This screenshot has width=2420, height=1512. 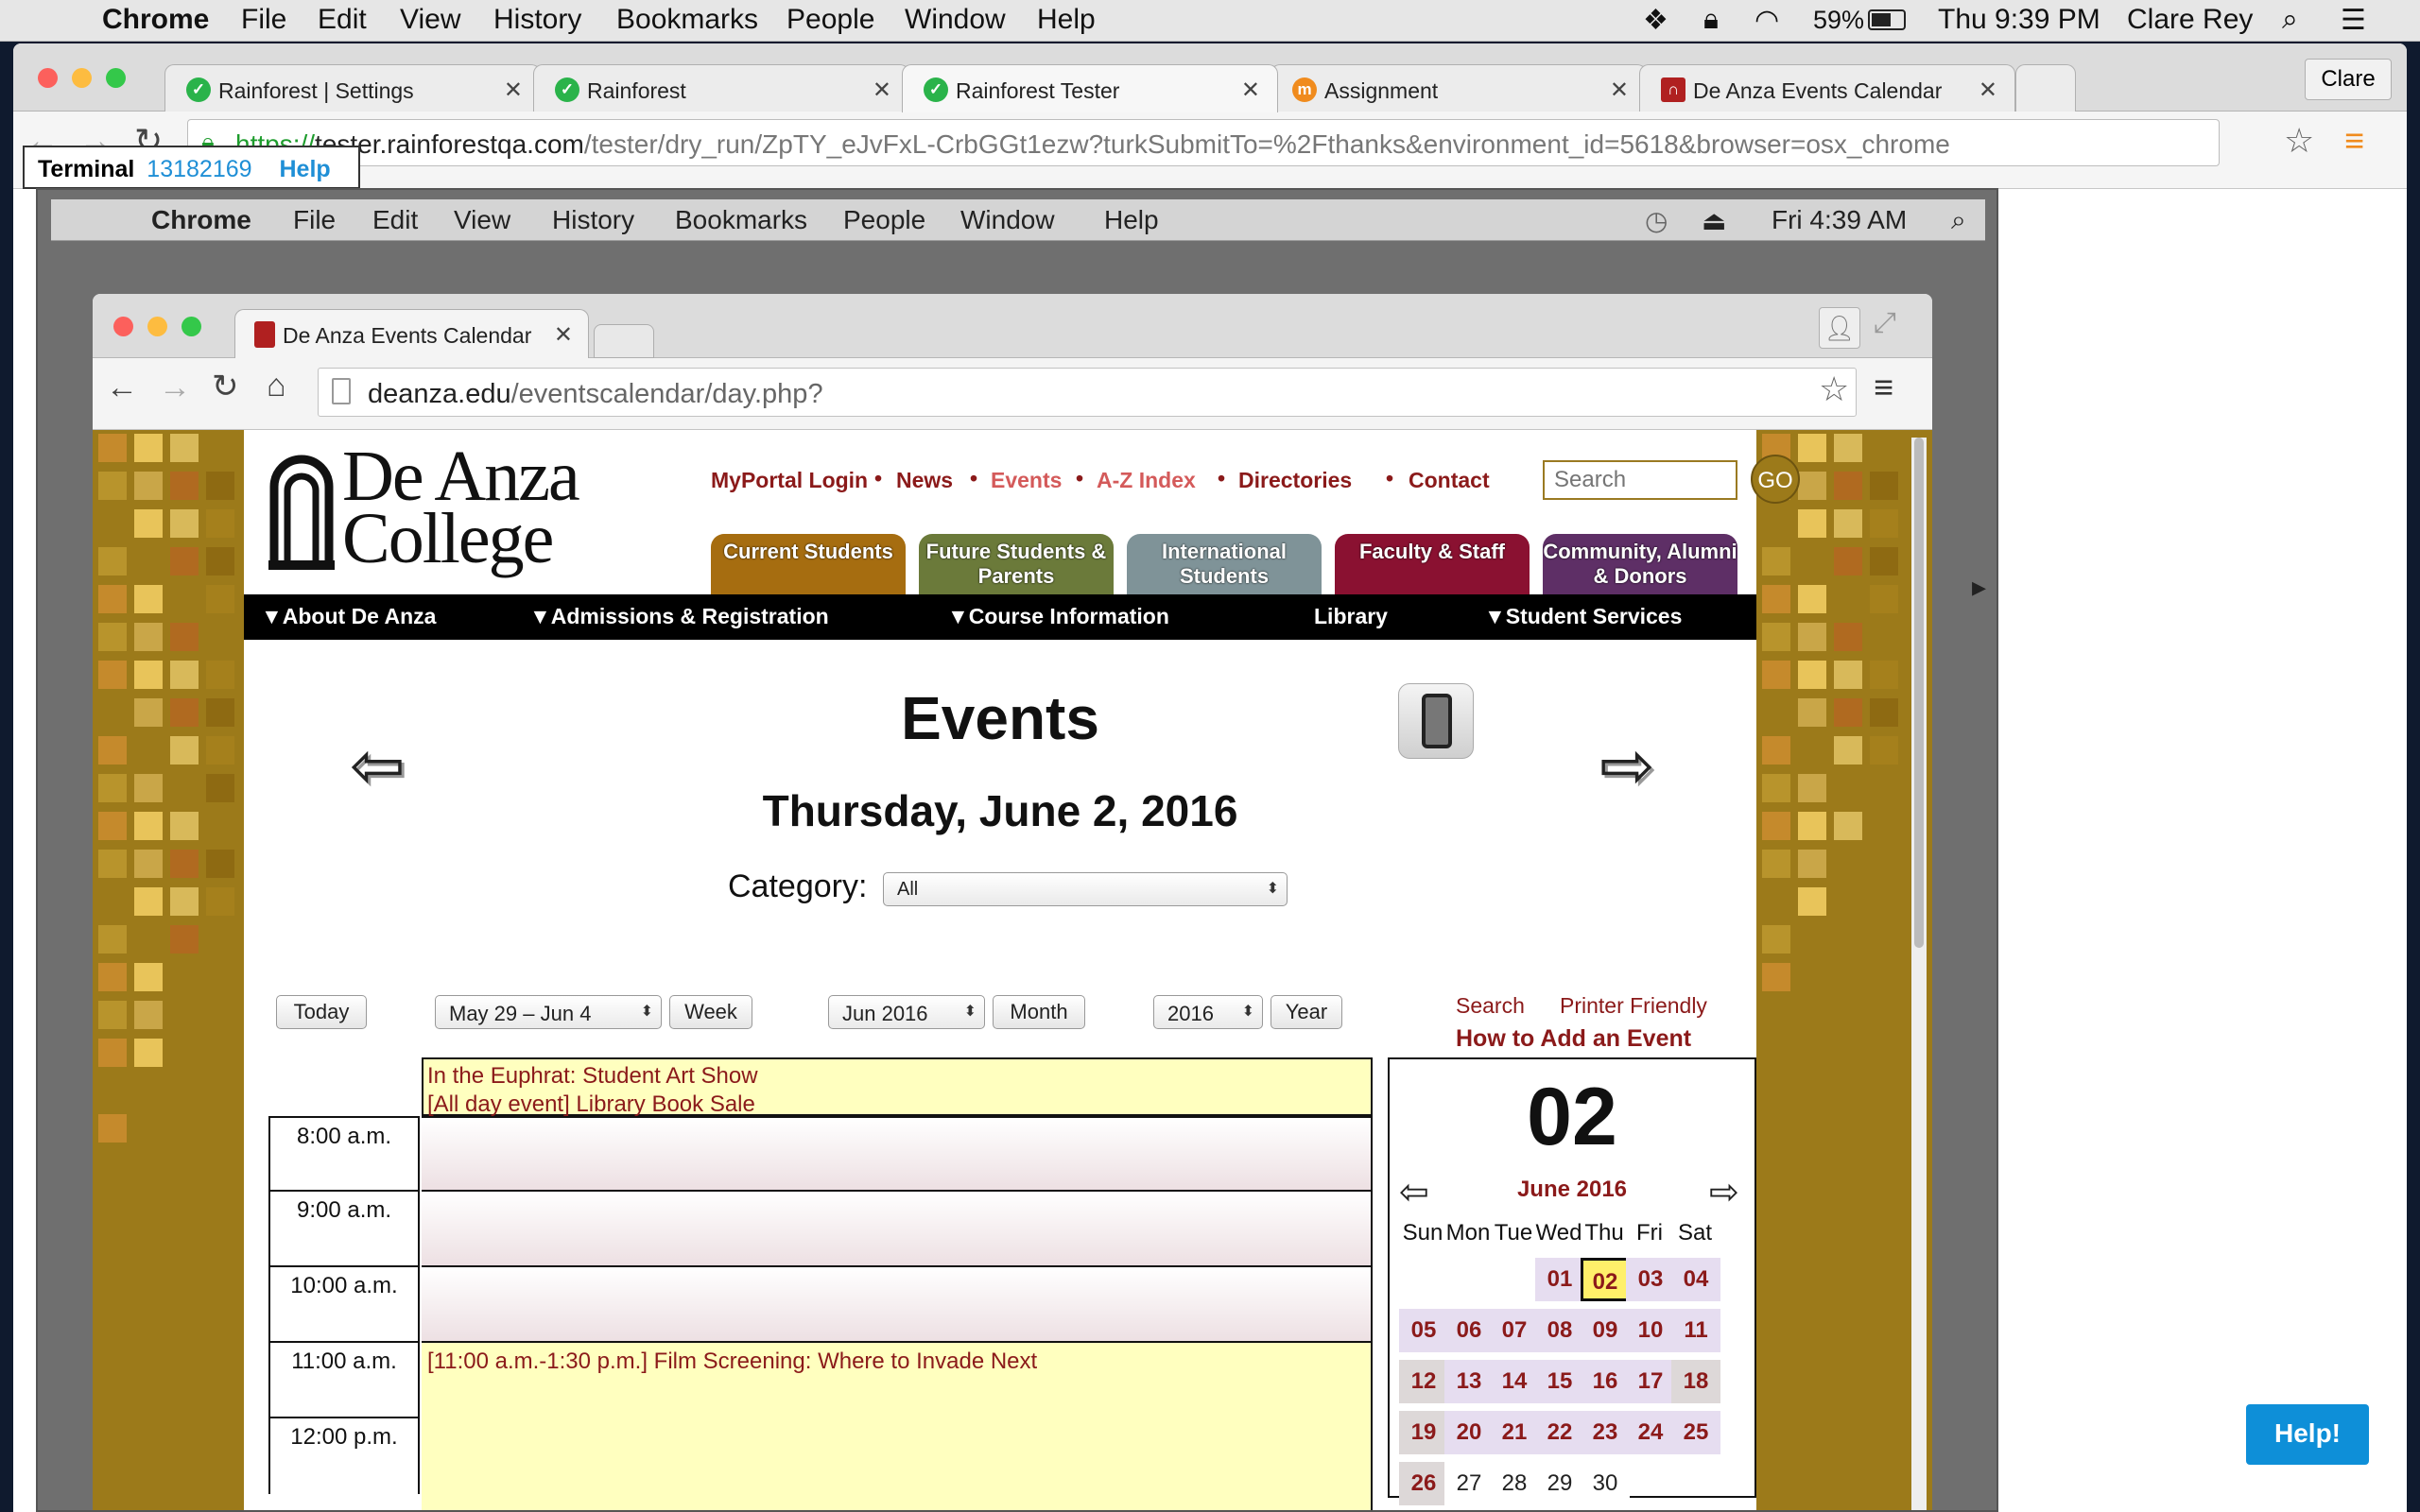 What do you see at coordinates (1775, 479) in the screenshot?
I see `search-go-button: GO` at bounding box center [1775, 479].